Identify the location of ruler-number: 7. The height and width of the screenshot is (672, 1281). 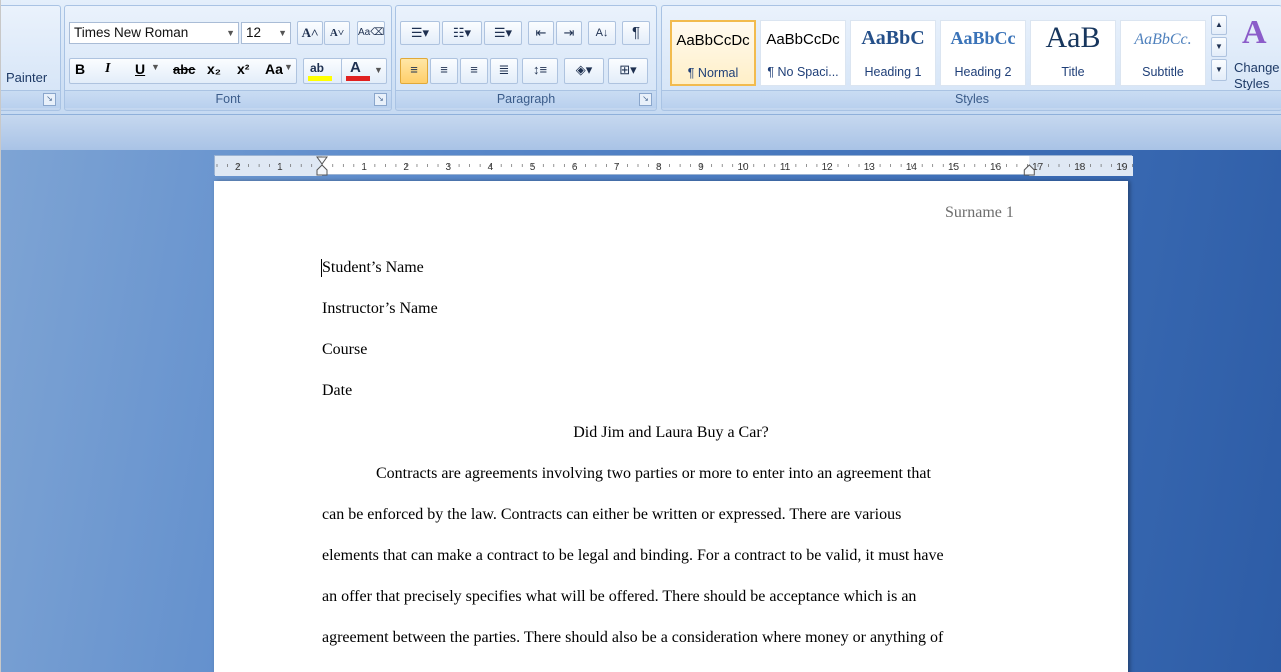
(617, 167).